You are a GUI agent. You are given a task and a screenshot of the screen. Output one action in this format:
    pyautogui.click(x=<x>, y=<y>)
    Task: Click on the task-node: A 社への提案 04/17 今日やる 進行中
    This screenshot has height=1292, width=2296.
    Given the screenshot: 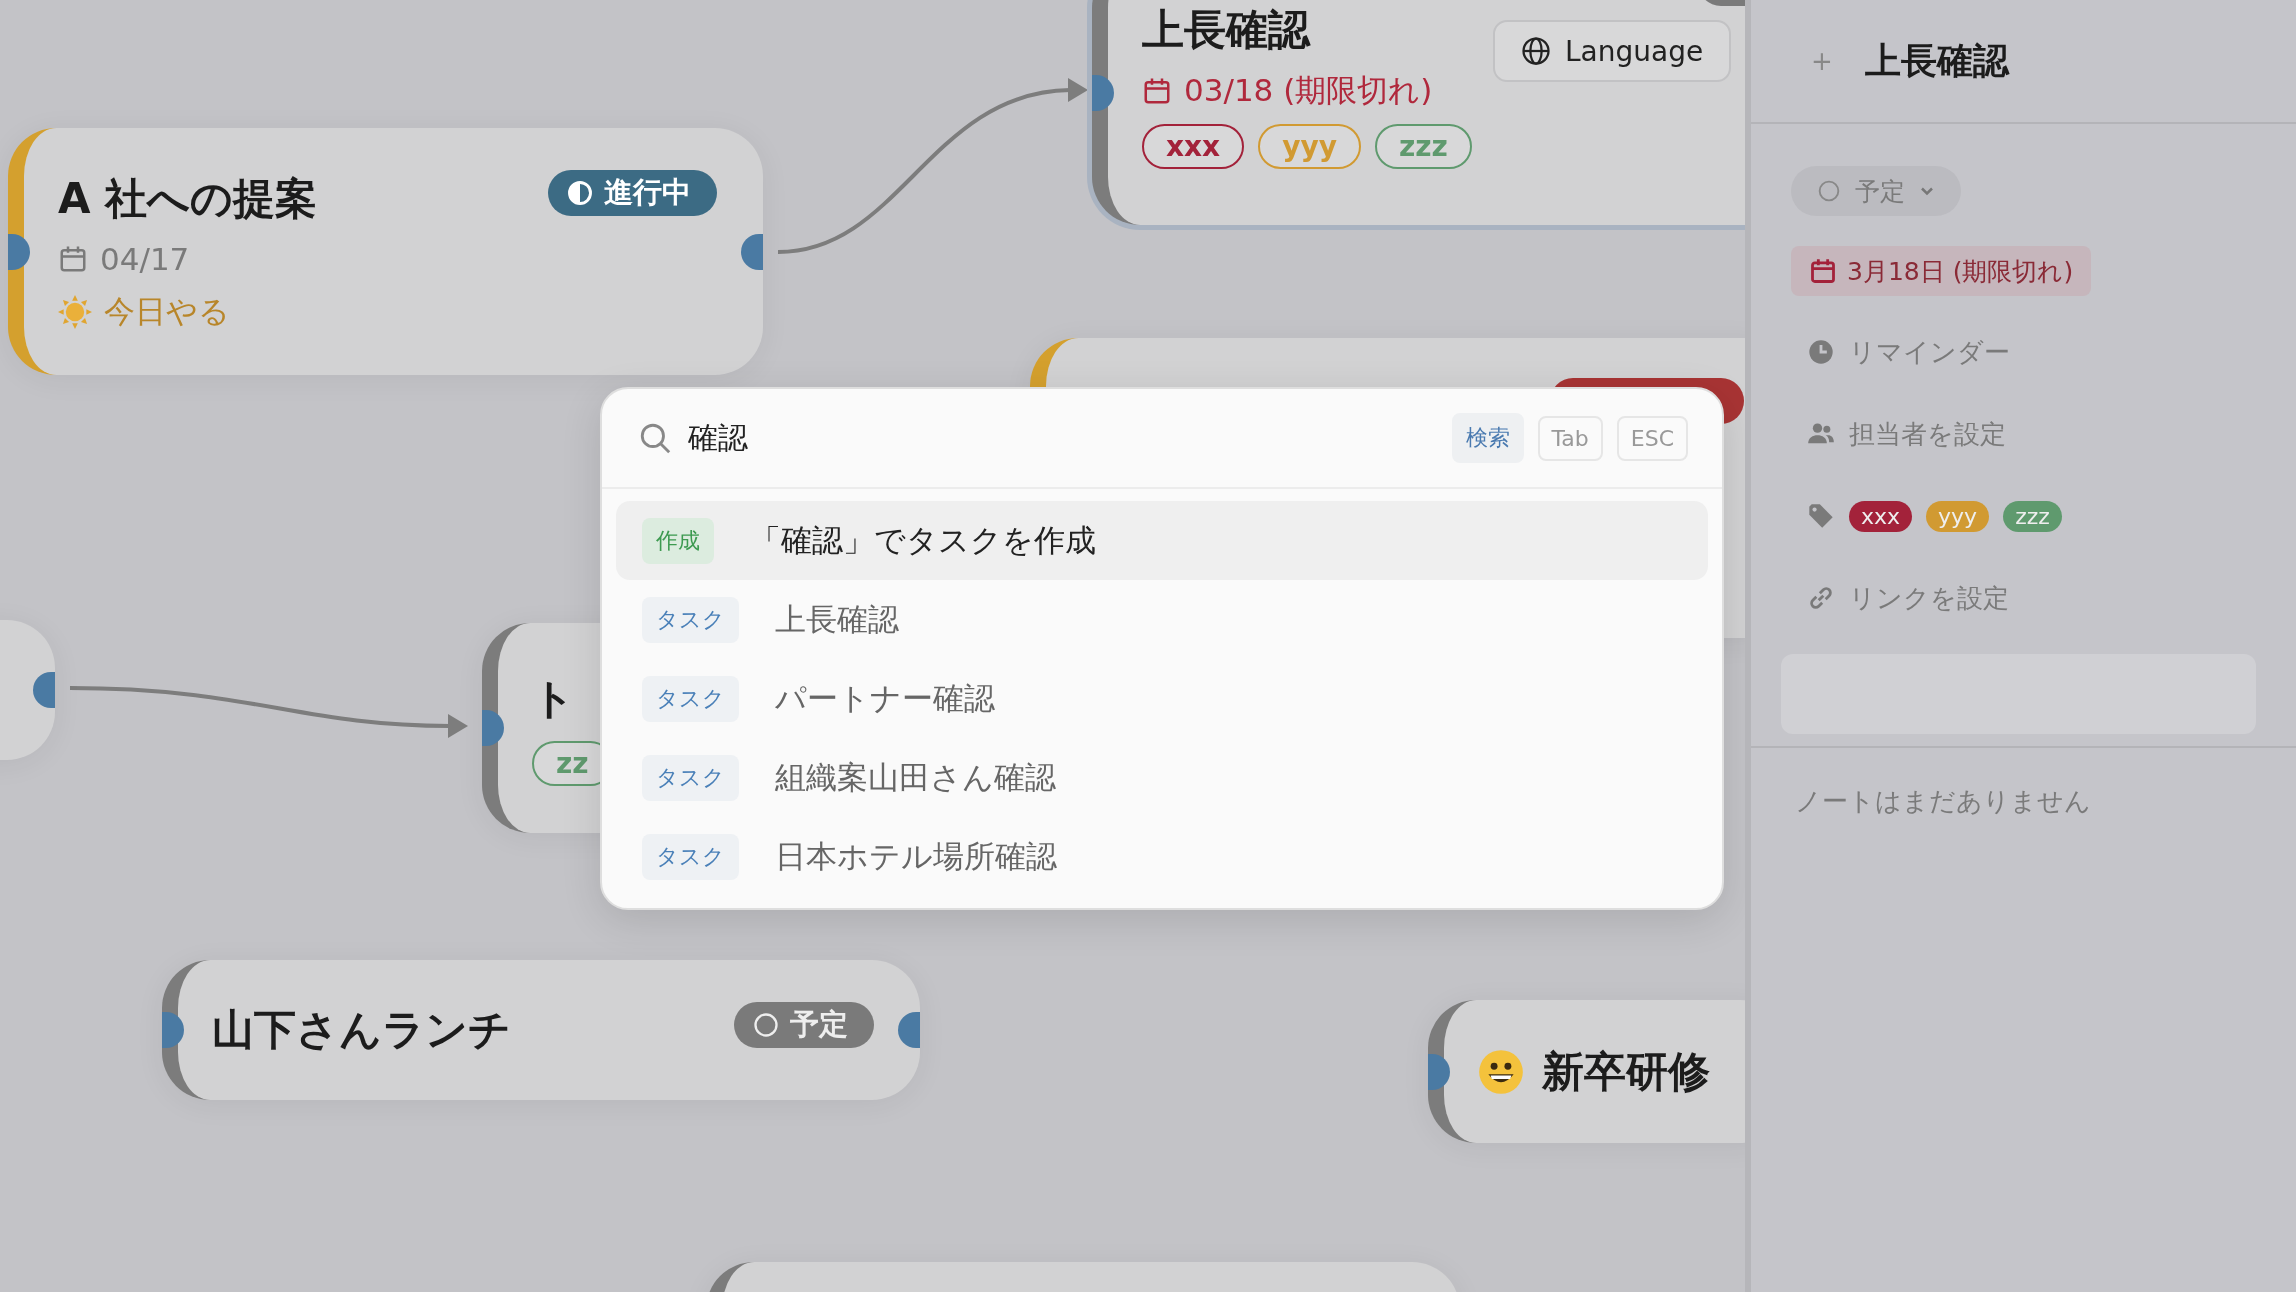 What is the action you would take?
    pyautogui.click(x=385, y=251)
    